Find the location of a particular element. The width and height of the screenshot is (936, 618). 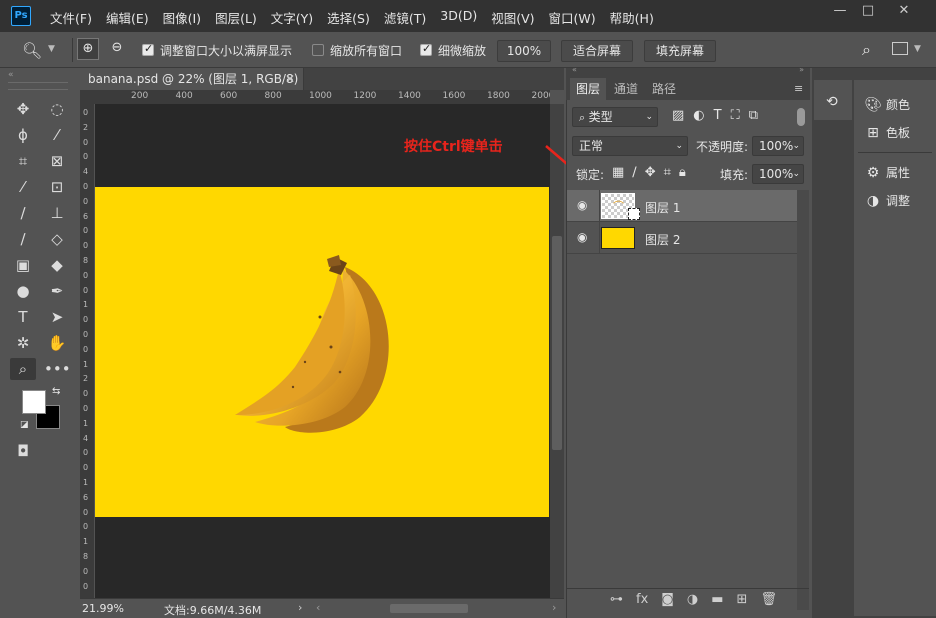

foreground-color-swatch is located at coordinates (34, 402).